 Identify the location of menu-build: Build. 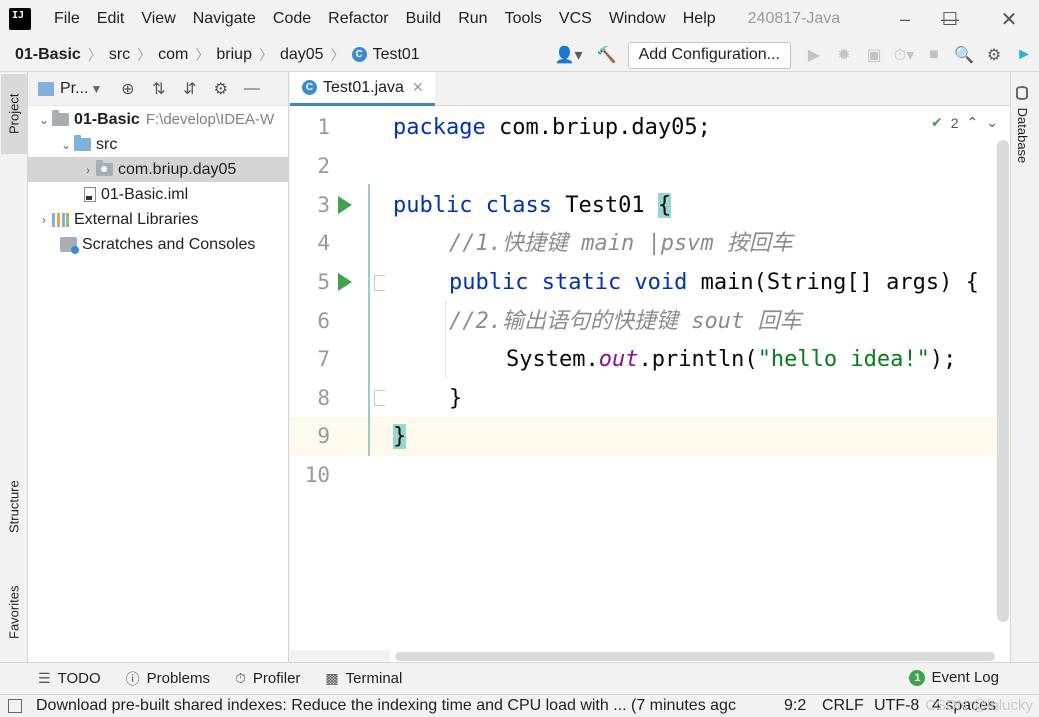
(423, 19).